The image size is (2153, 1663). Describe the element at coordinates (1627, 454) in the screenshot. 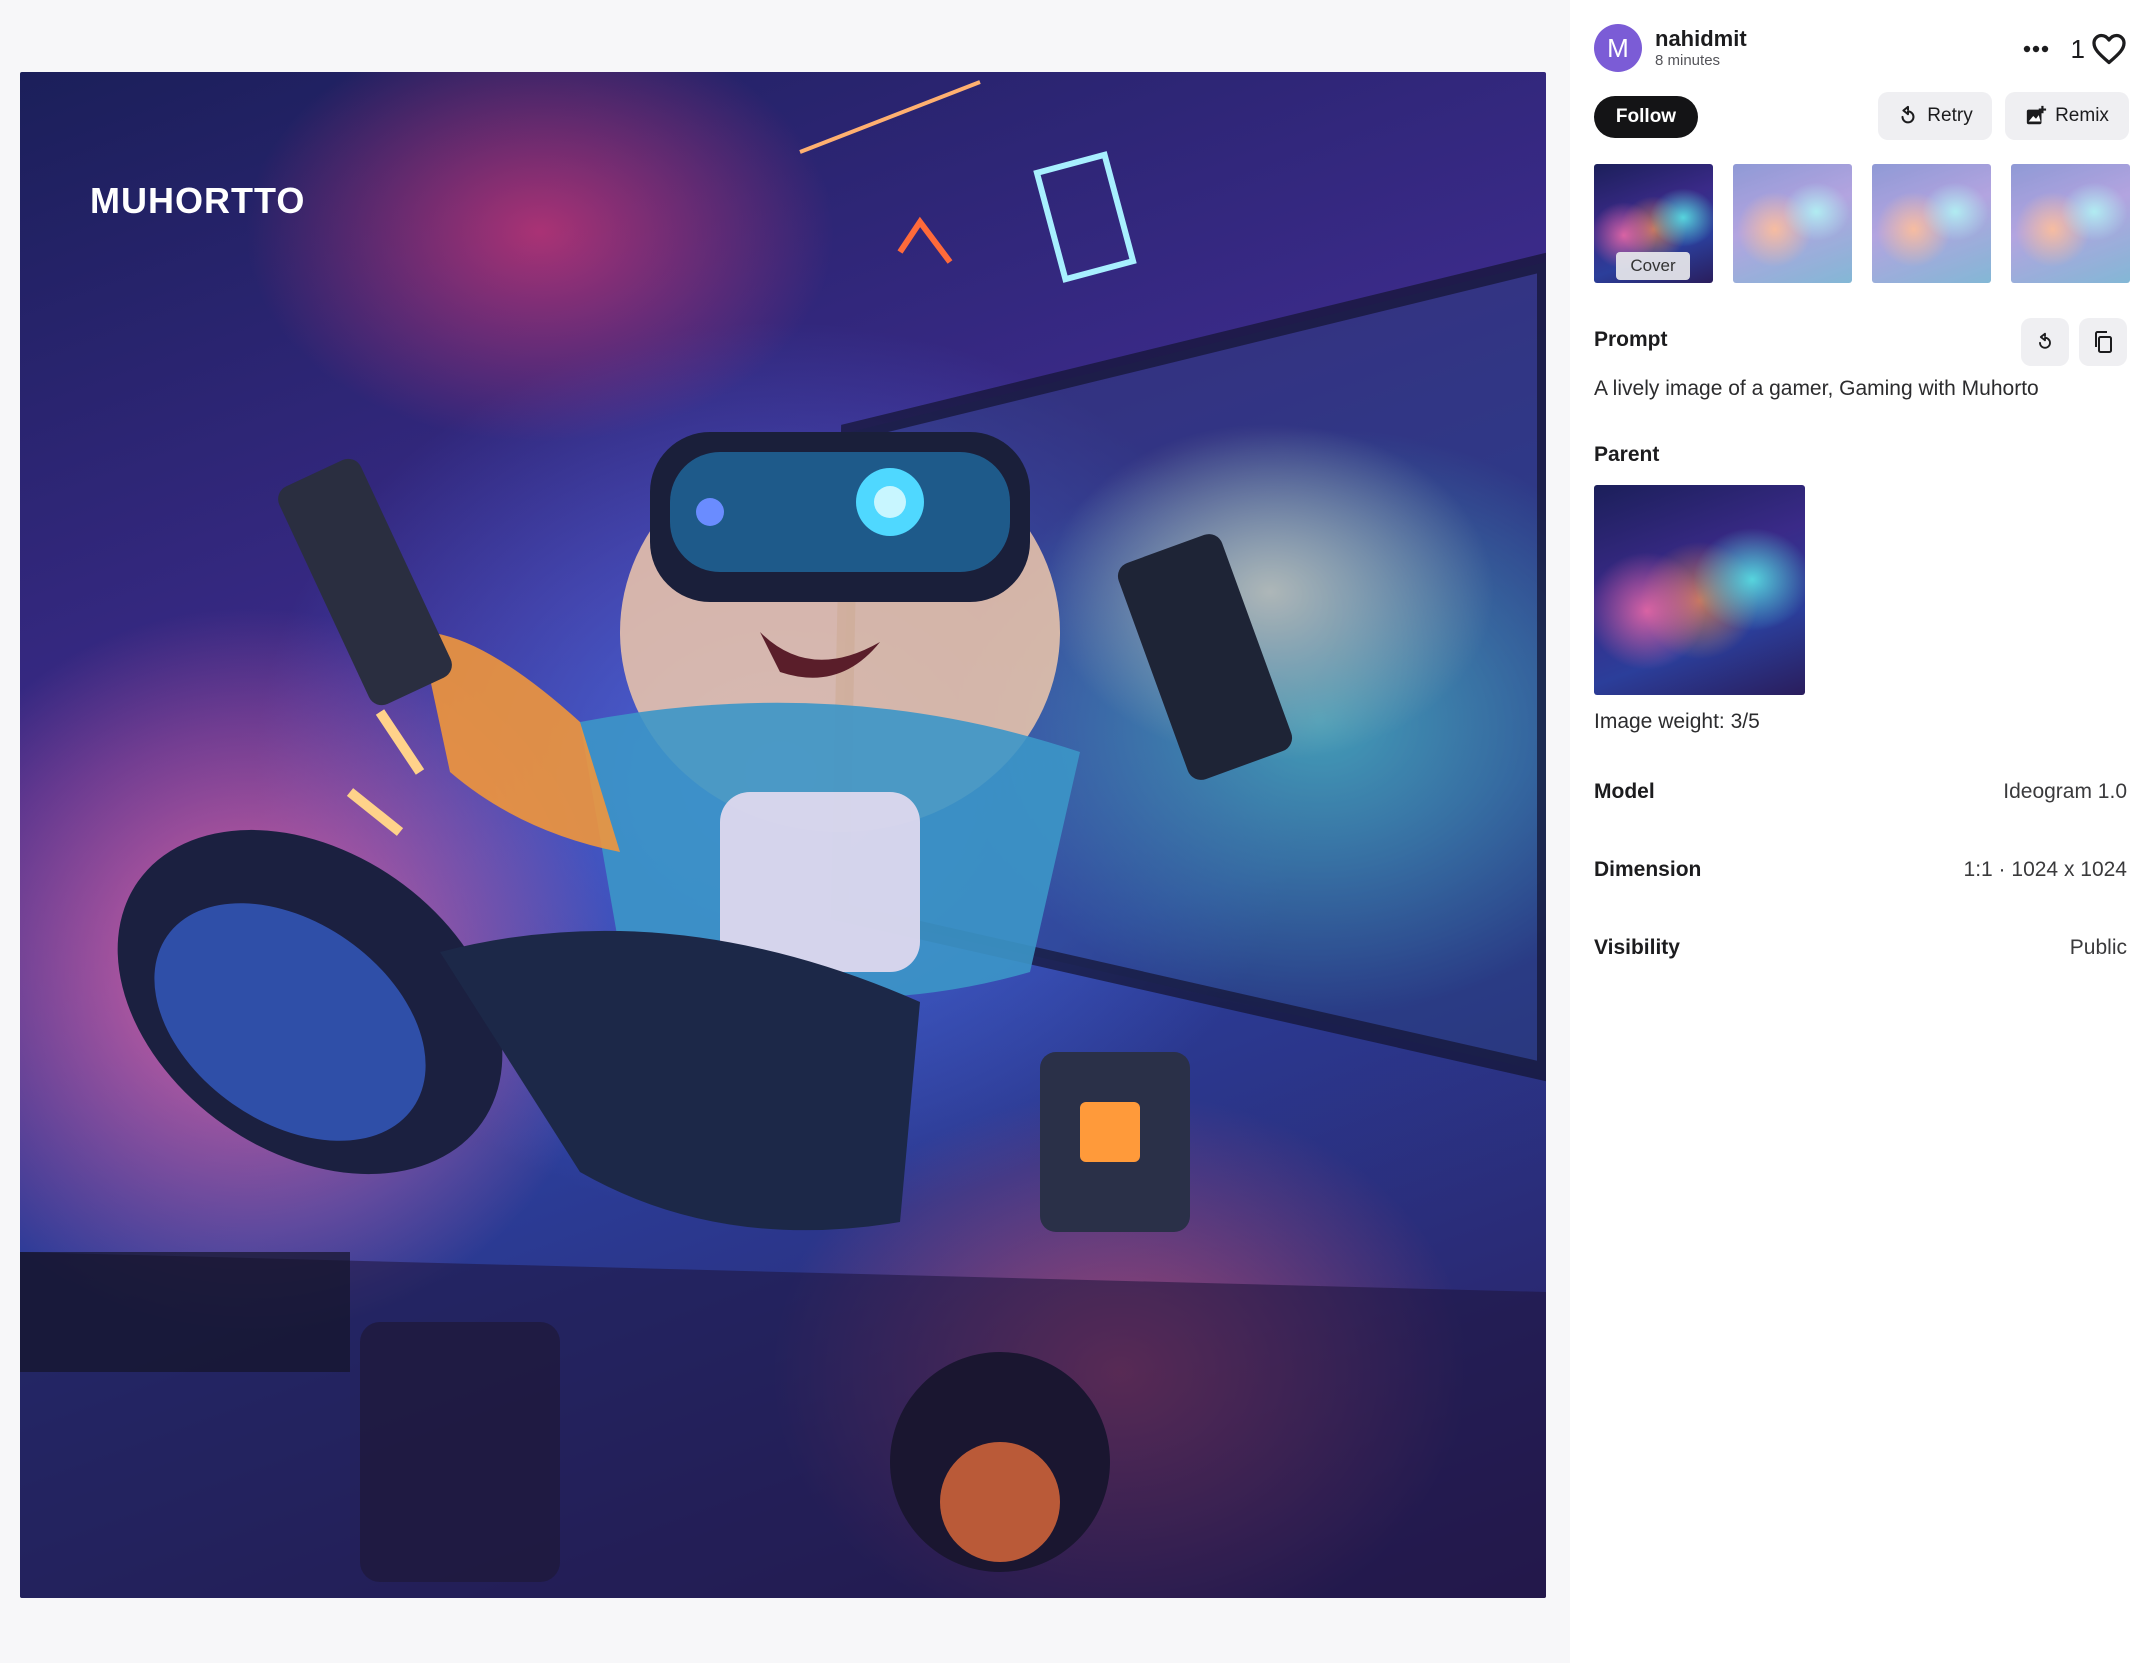

I see `parent-heading: Parent` at that location.